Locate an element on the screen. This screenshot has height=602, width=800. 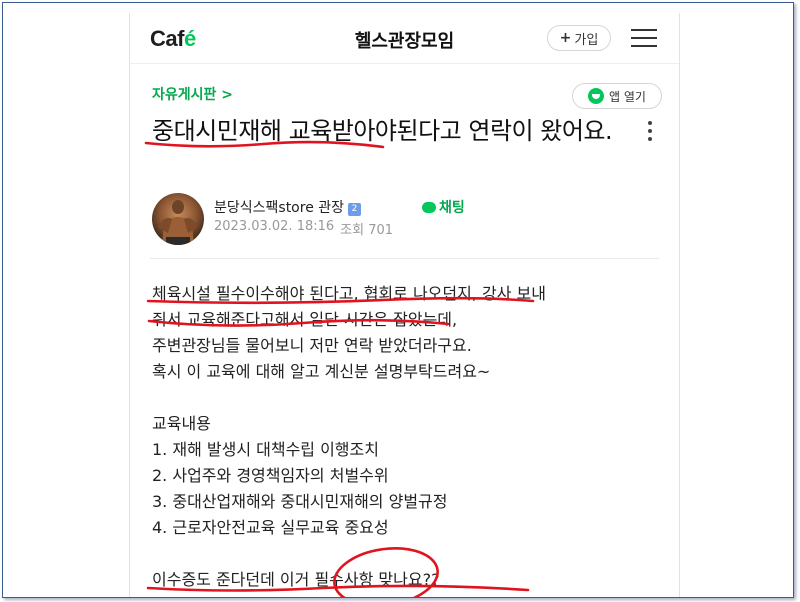
menu-icon is located at coordinates (644, 38).